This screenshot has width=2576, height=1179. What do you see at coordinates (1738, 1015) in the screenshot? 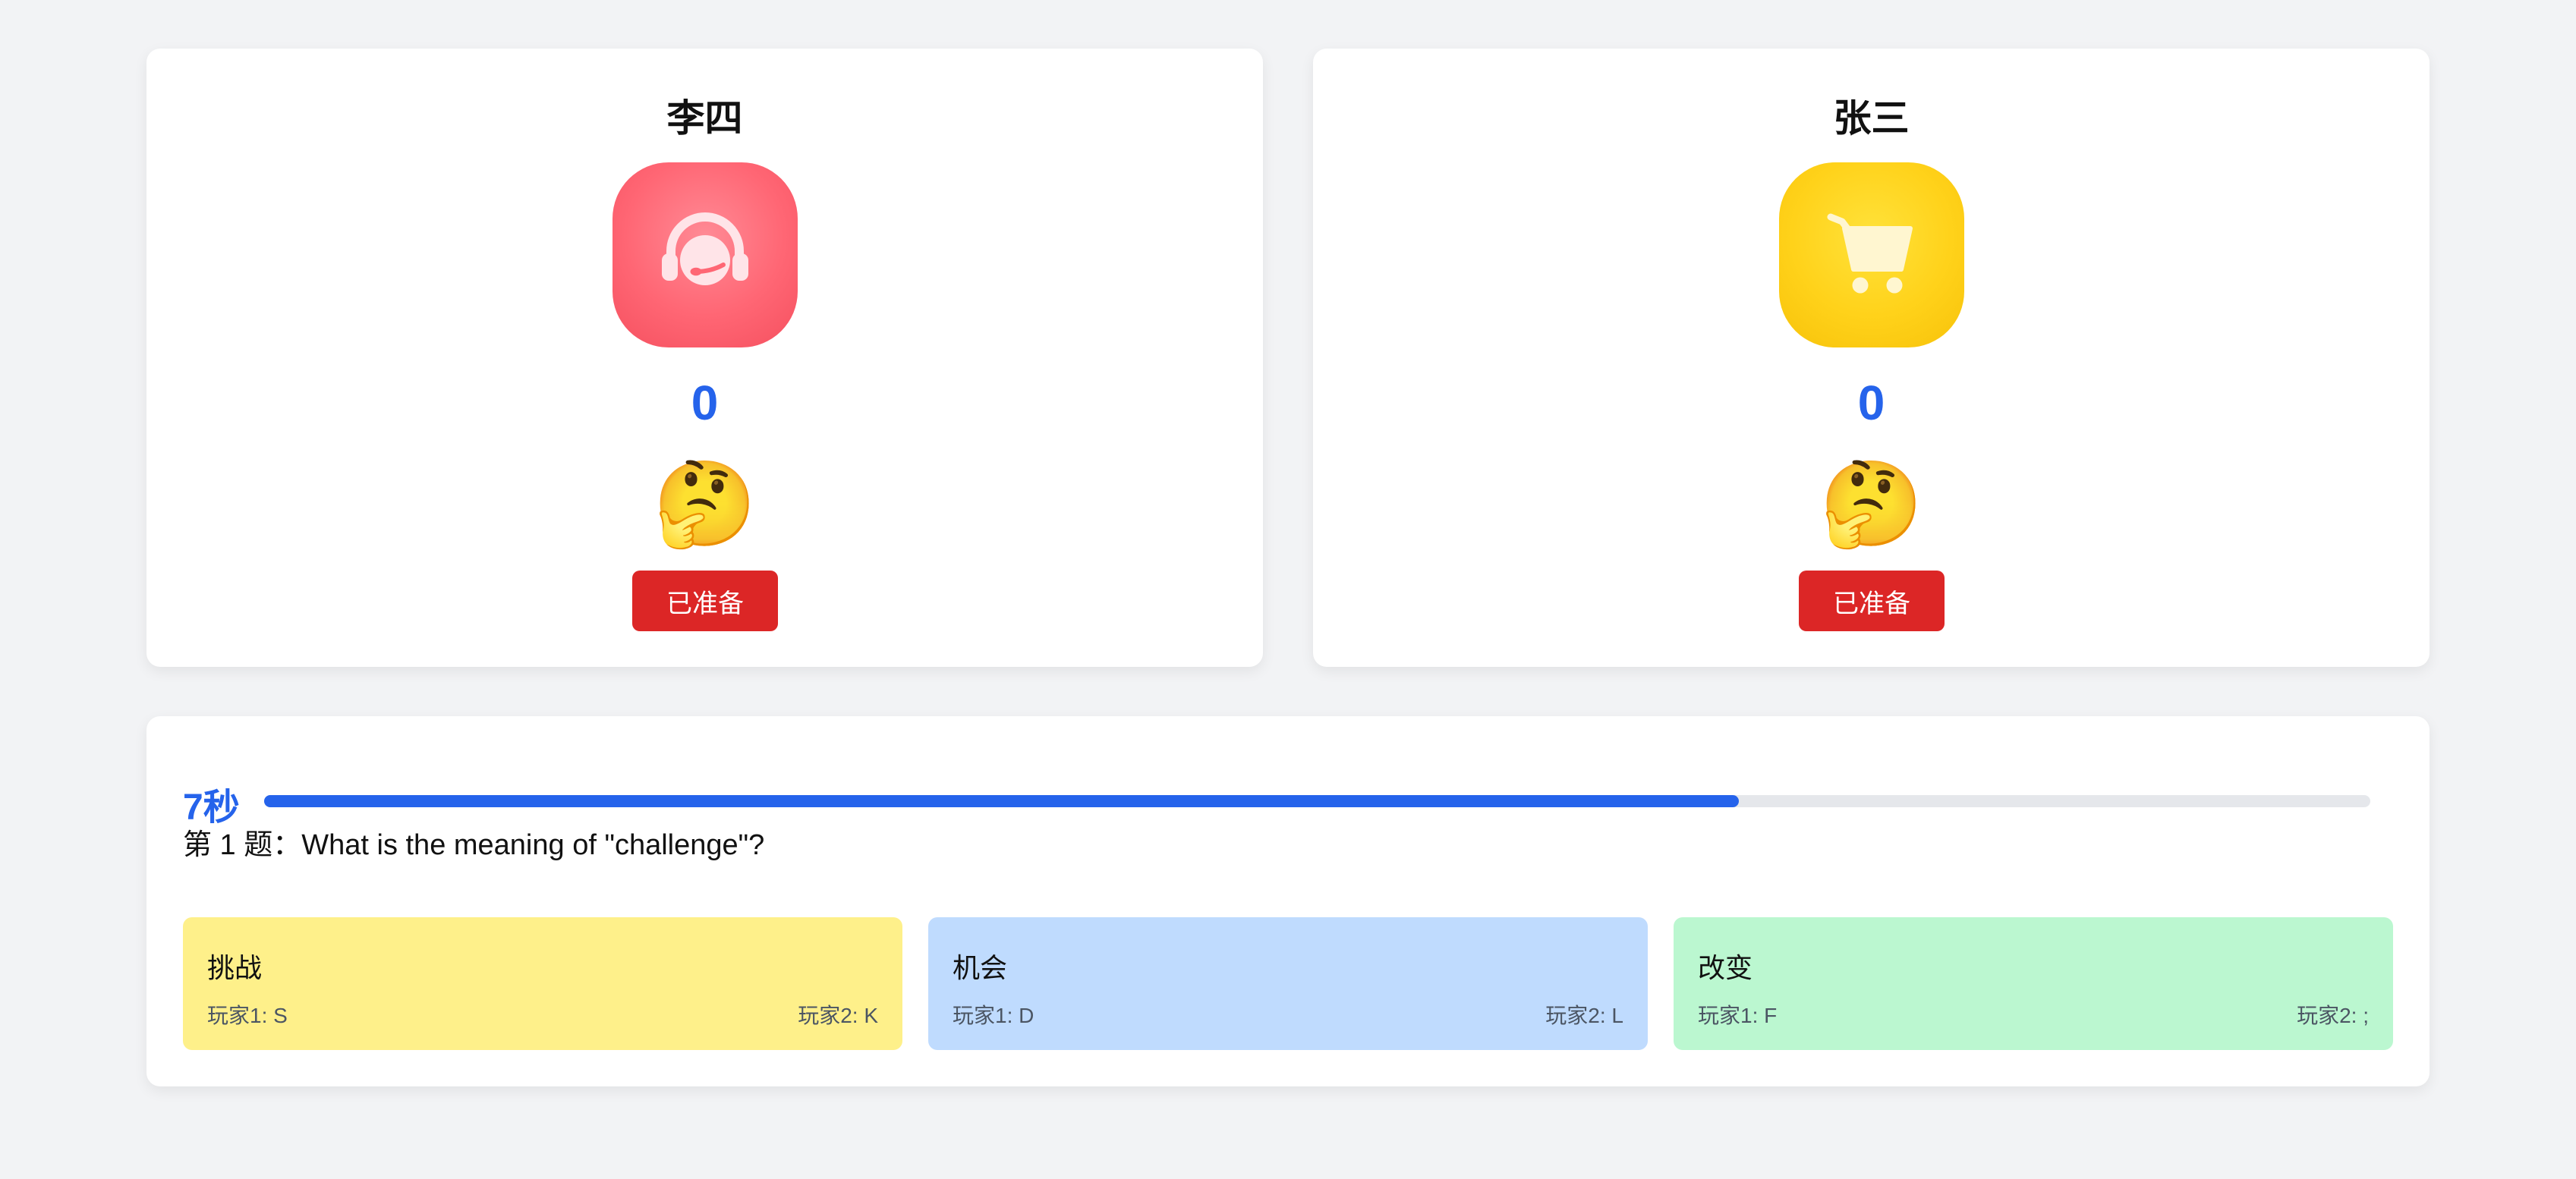
I see `player1-key-hint: 玩家1: F` at bounding box center [1738, 1015].